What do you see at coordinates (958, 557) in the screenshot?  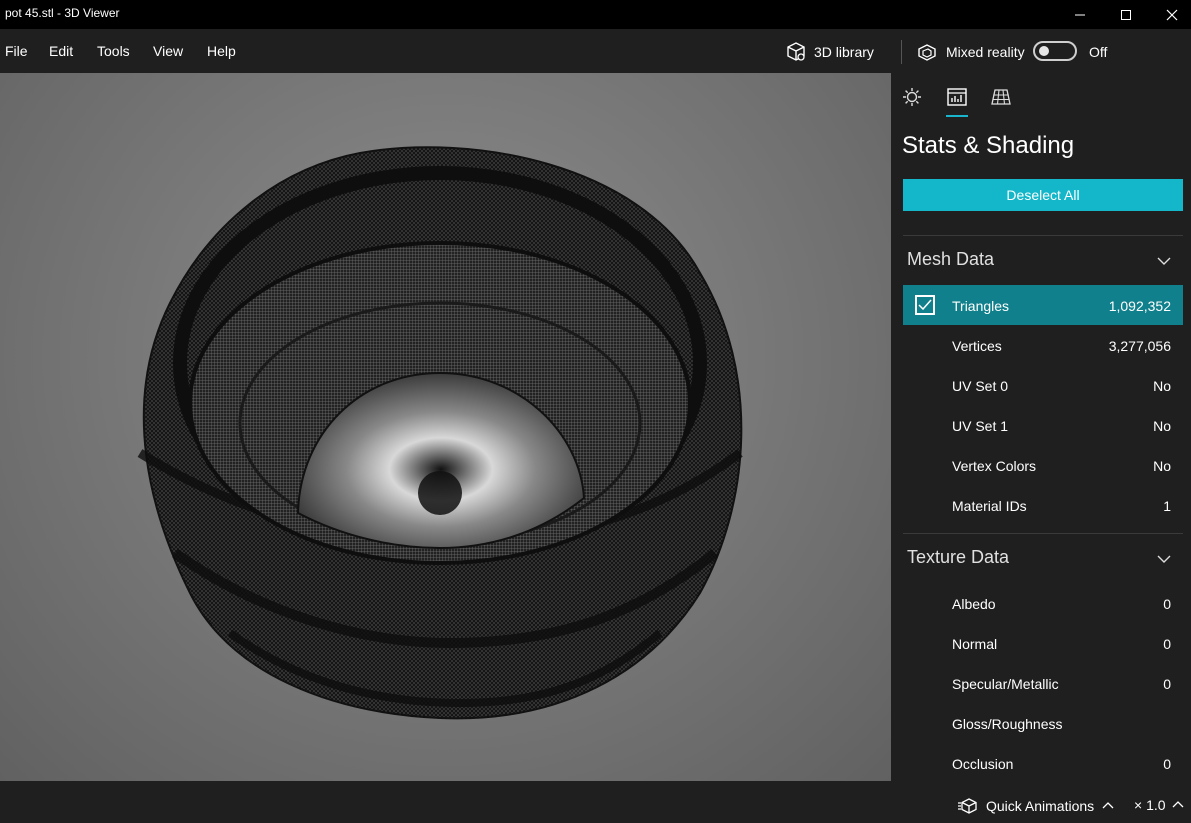 I see `texture-data-header: Texture Data` at bounding box center [958, 557].